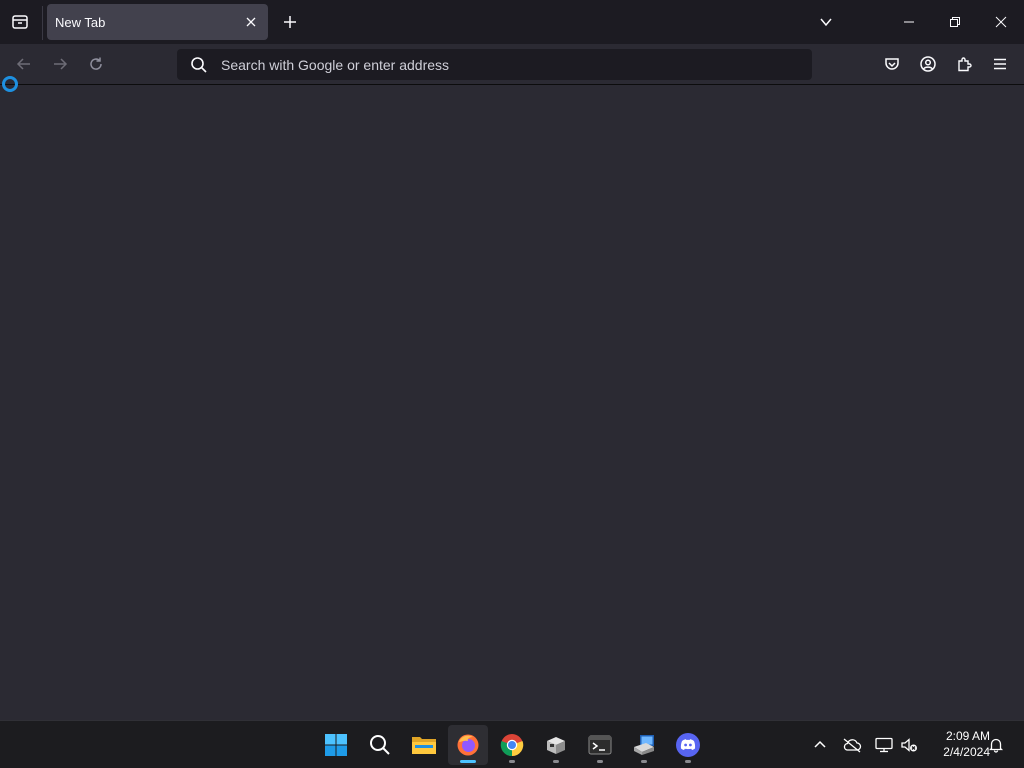  I want to click on tab-close-button, so click(251, 22).